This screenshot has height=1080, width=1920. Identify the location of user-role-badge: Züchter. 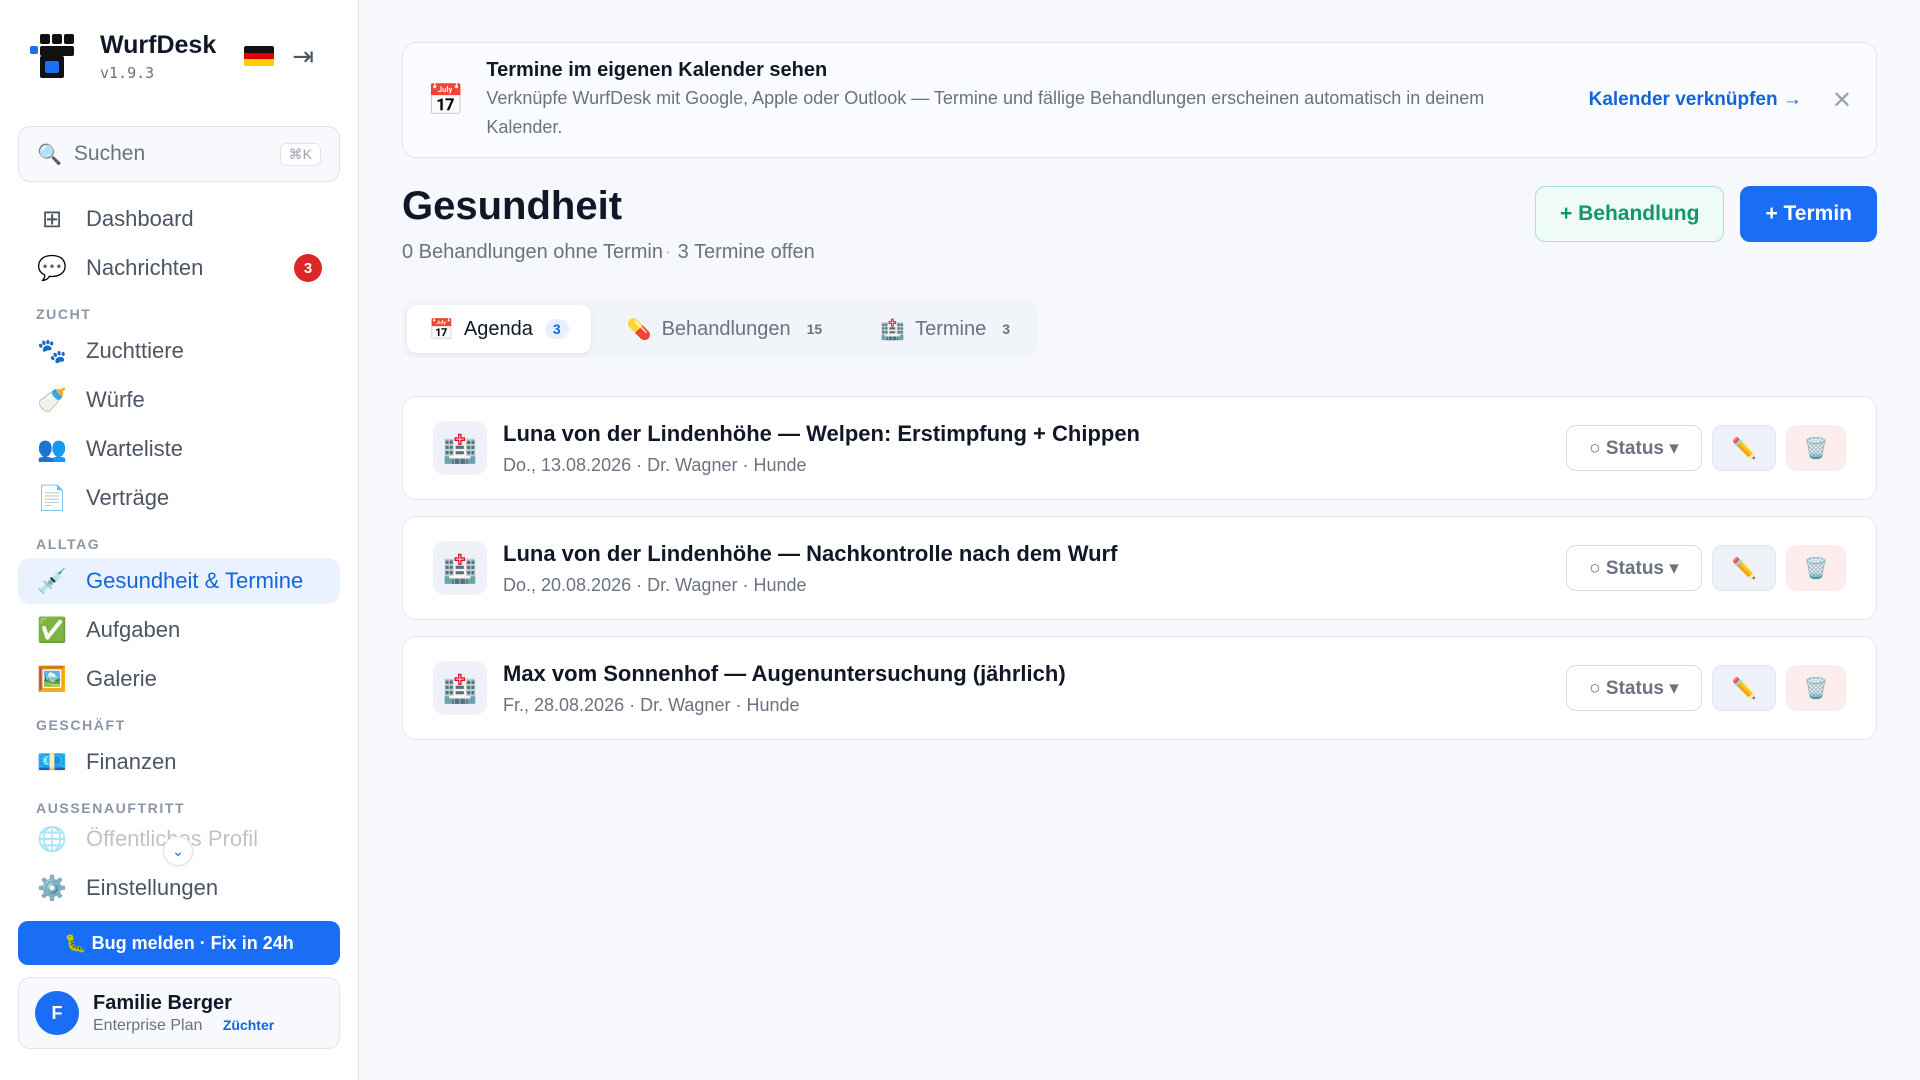
(248, 1024).